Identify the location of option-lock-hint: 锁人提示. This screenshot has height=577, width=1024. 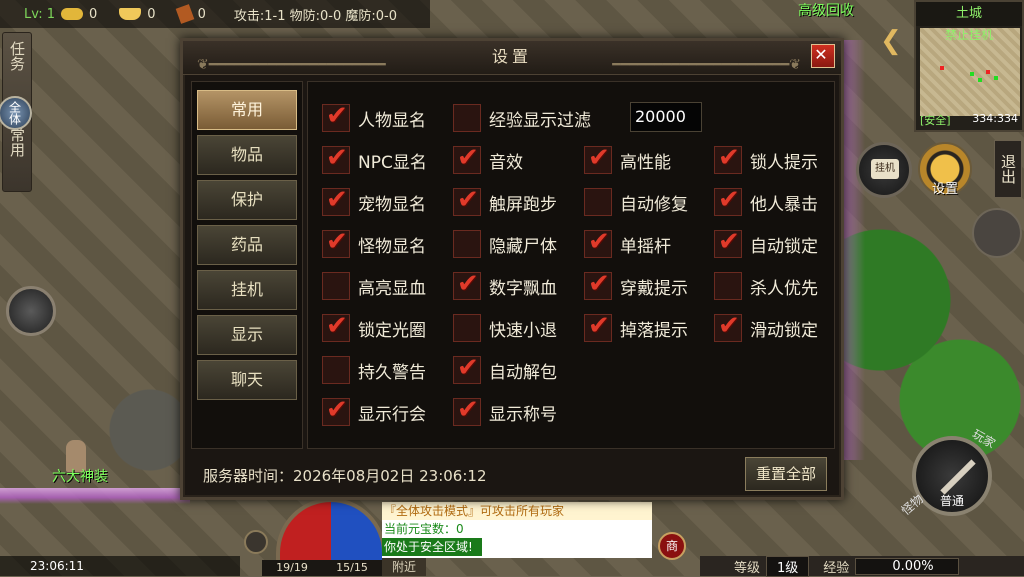
(766, 159).